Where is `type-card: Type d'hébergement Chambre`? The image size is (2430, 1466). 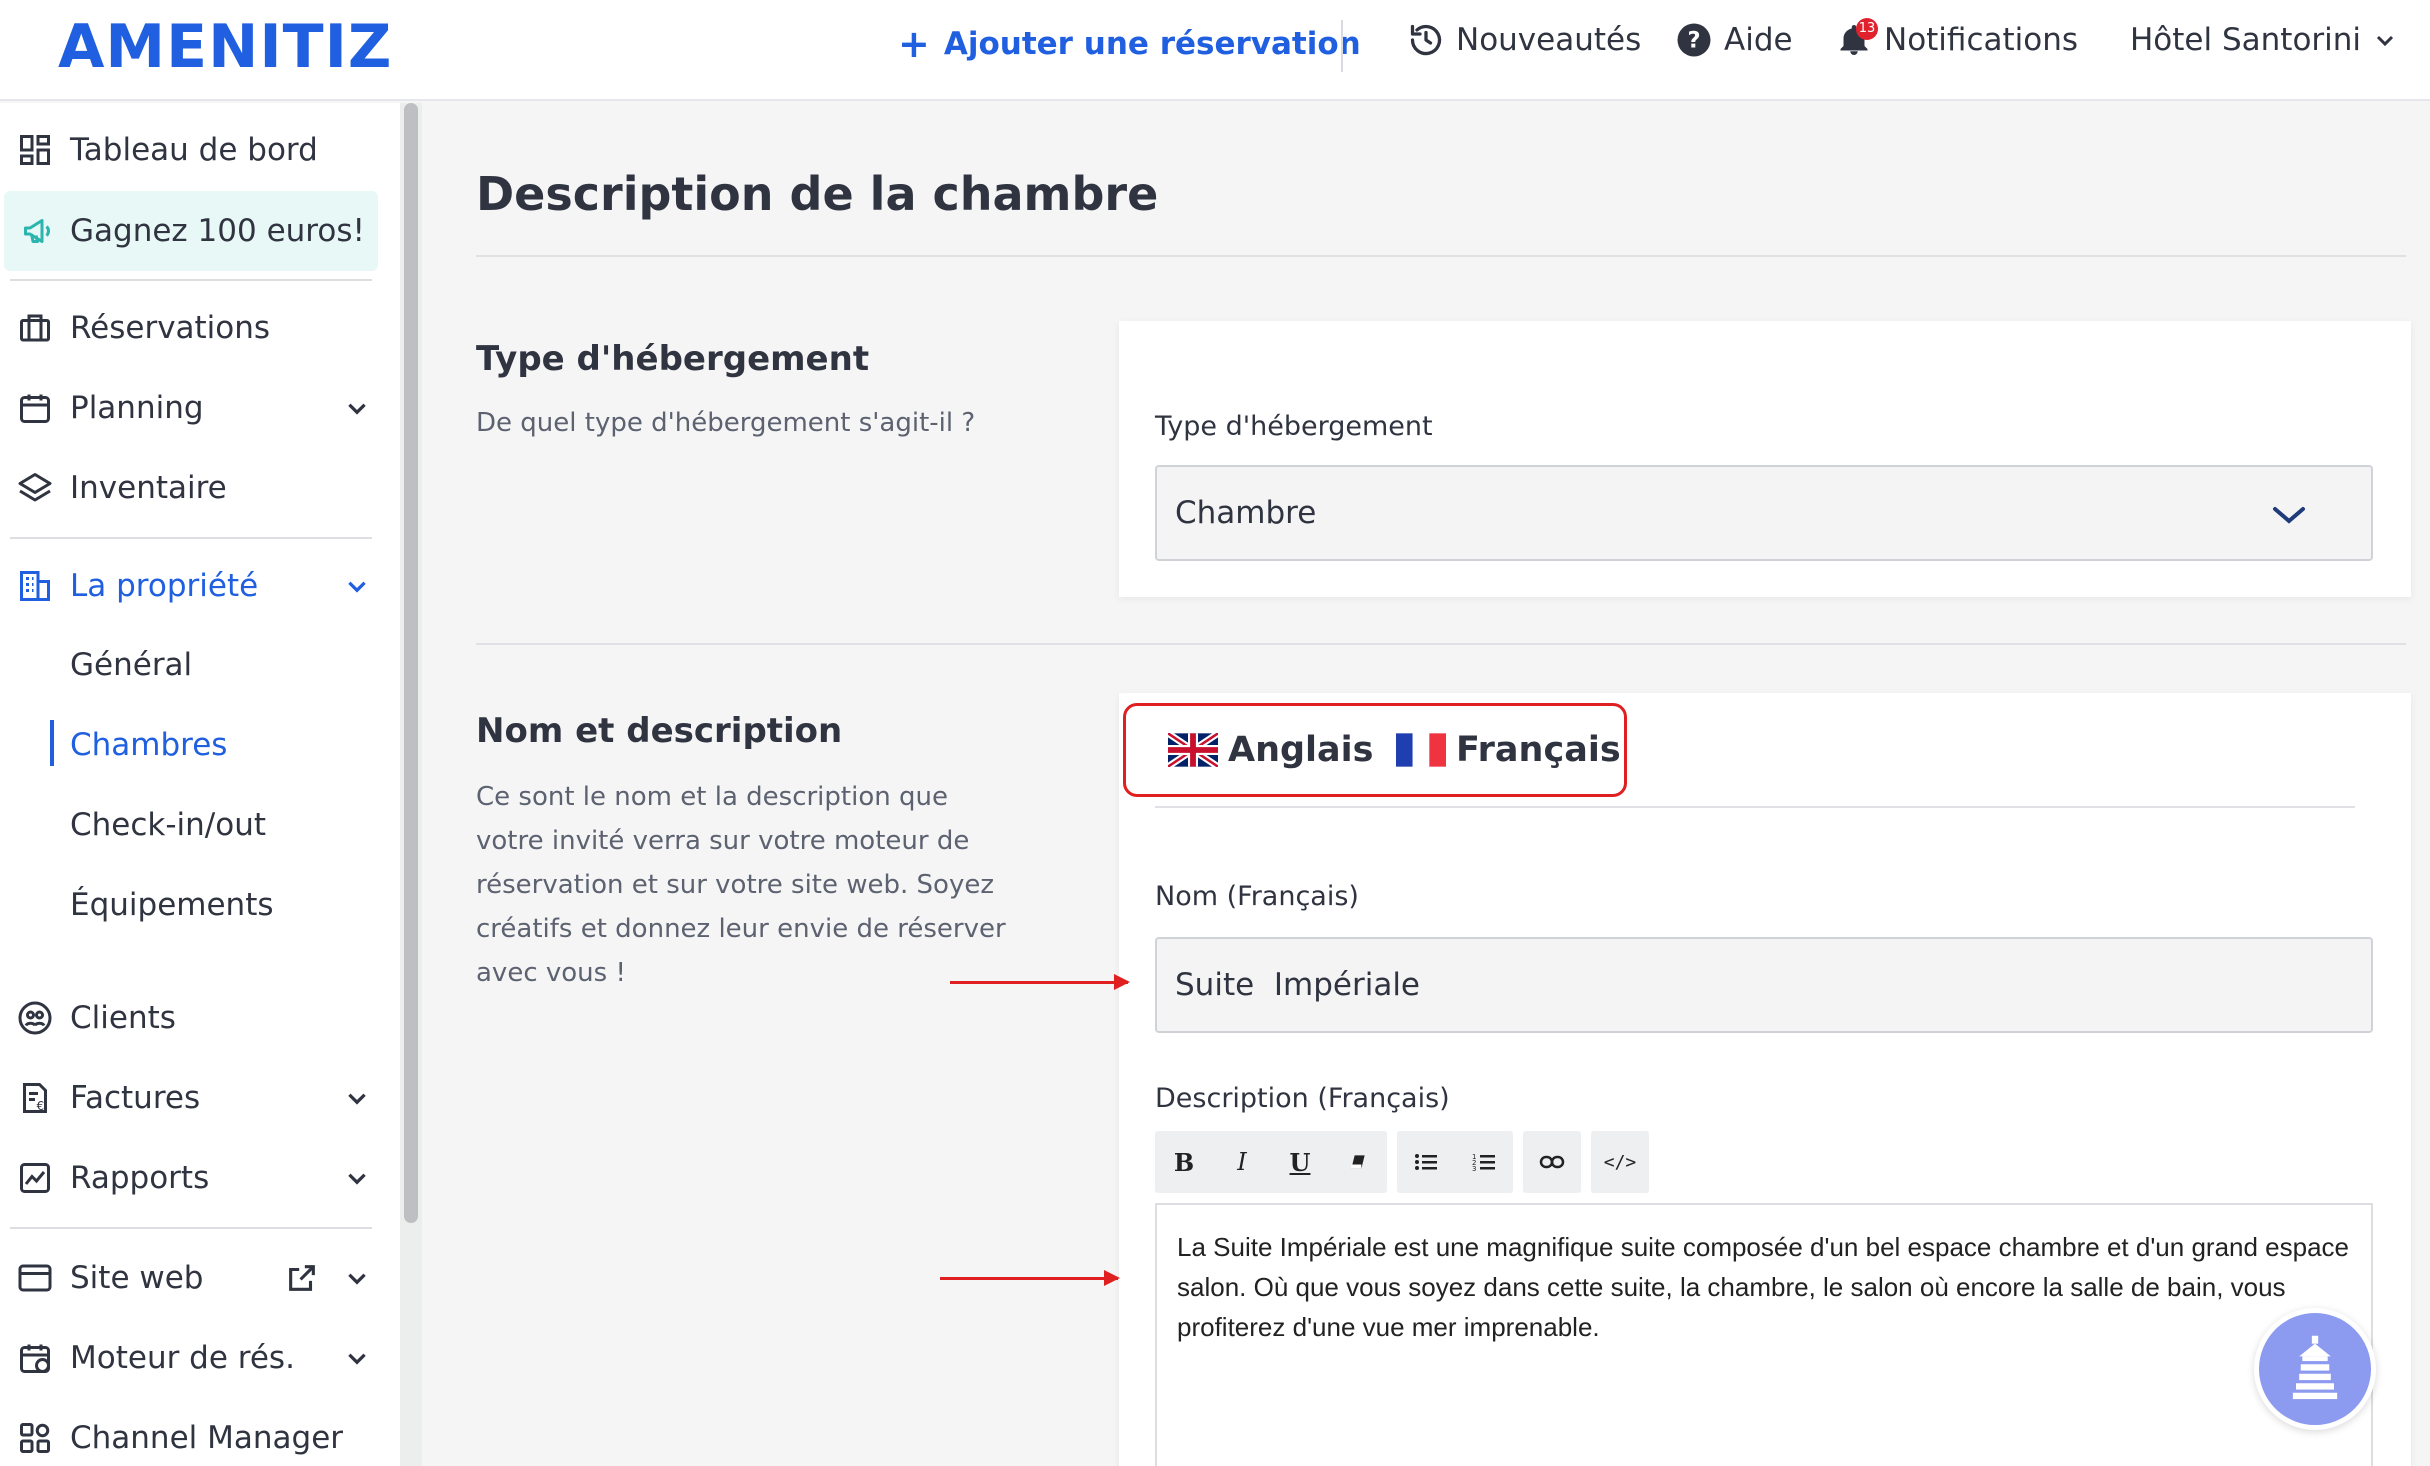
type-card: Type d'hébergement Chambre is located at coordinates (1765, 459).